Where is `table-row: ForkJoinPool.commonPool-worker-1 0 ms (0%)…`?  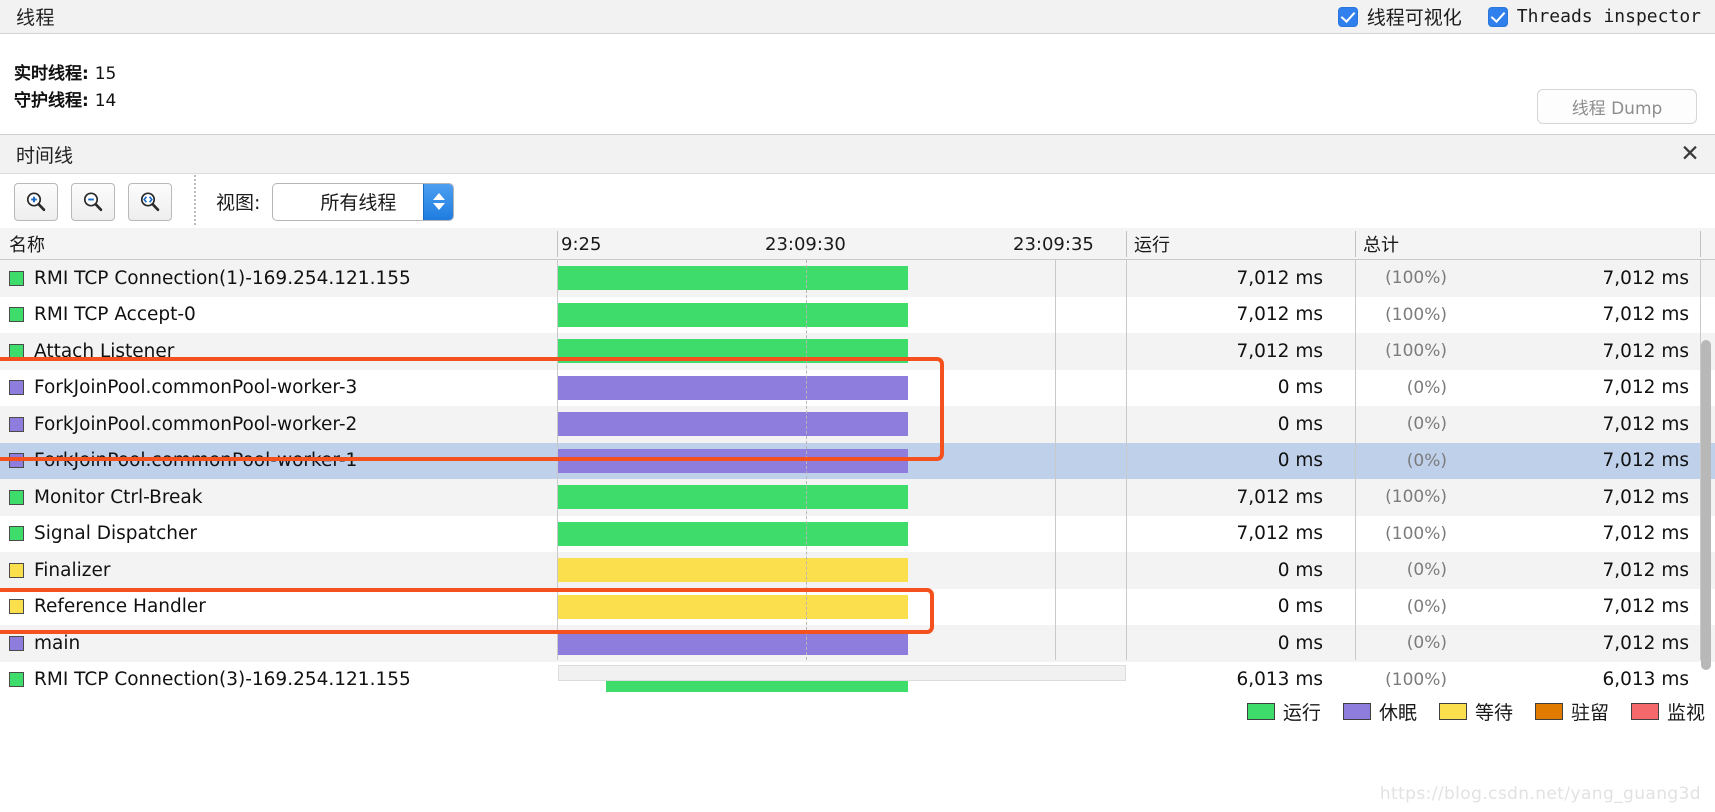
table-row: ForkJoinPool.commonPool-worker-1 0 ms (0%)… is located at coordinates (857, 460).